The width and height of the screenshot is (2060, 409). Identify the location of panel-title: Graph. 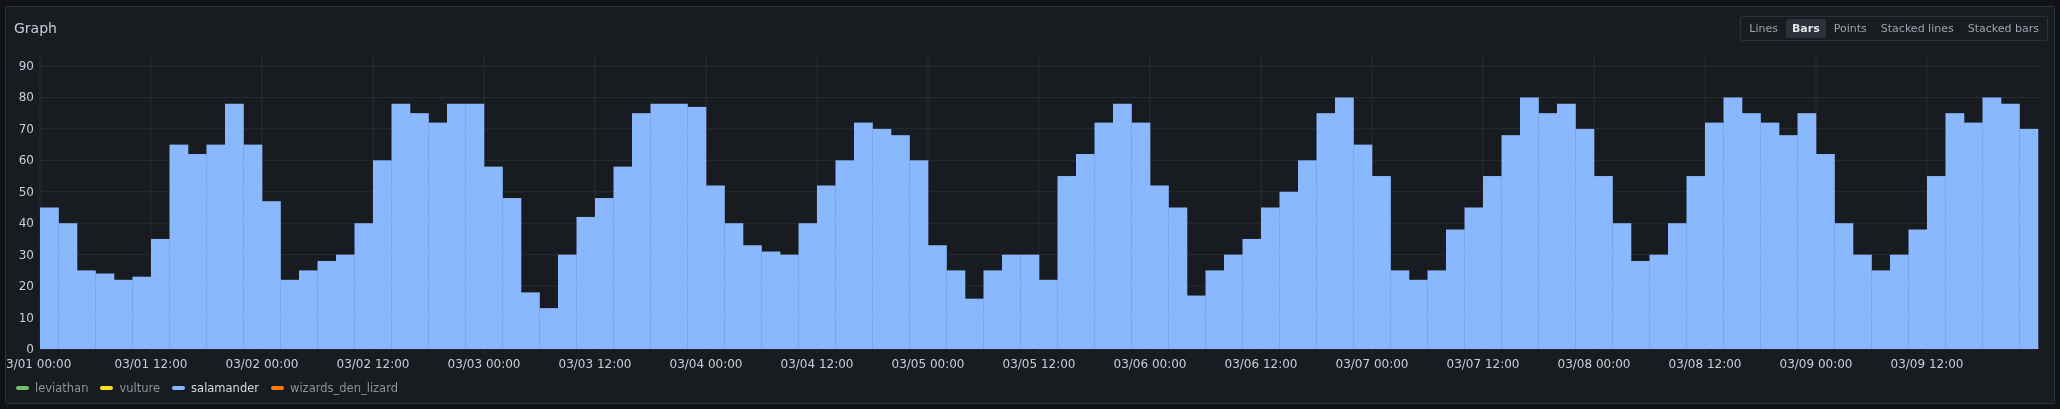
(35, 28).